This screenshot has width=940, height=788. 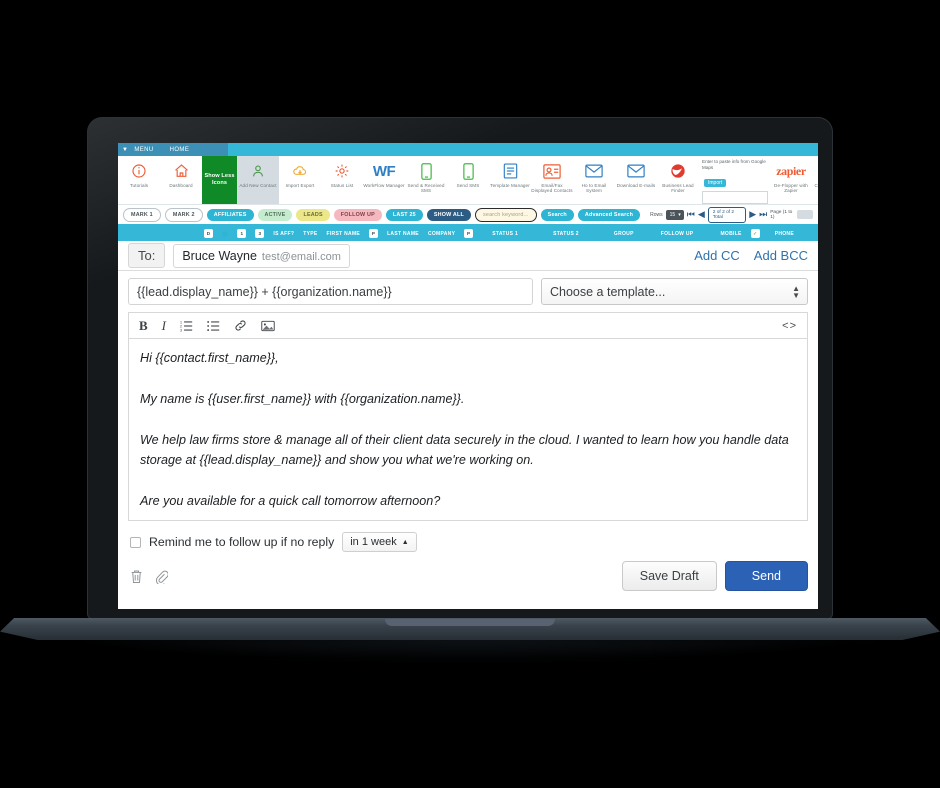 What do you see at coordinates (735, 197) in the screenshot?
I see `maps-paste-textarea` at bounding box center [735, 197].